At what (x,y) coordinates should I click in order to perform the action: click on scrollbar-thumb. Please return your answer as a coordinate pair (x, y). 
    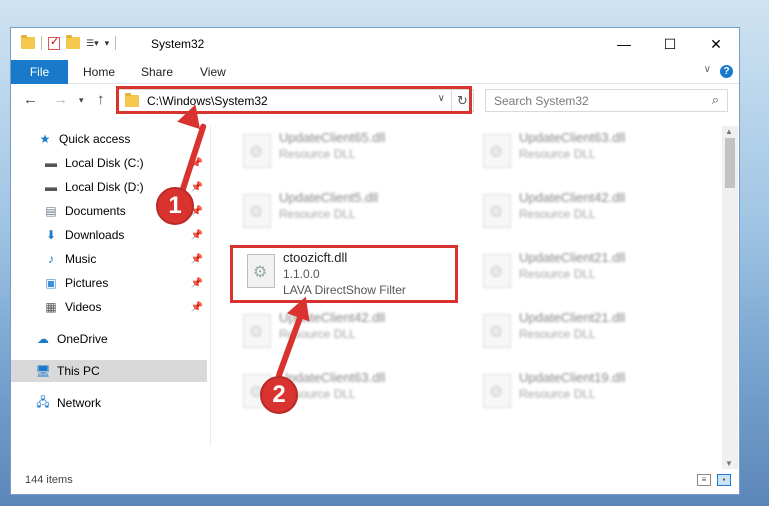
    Looking at the image, I should click on (730, 163).